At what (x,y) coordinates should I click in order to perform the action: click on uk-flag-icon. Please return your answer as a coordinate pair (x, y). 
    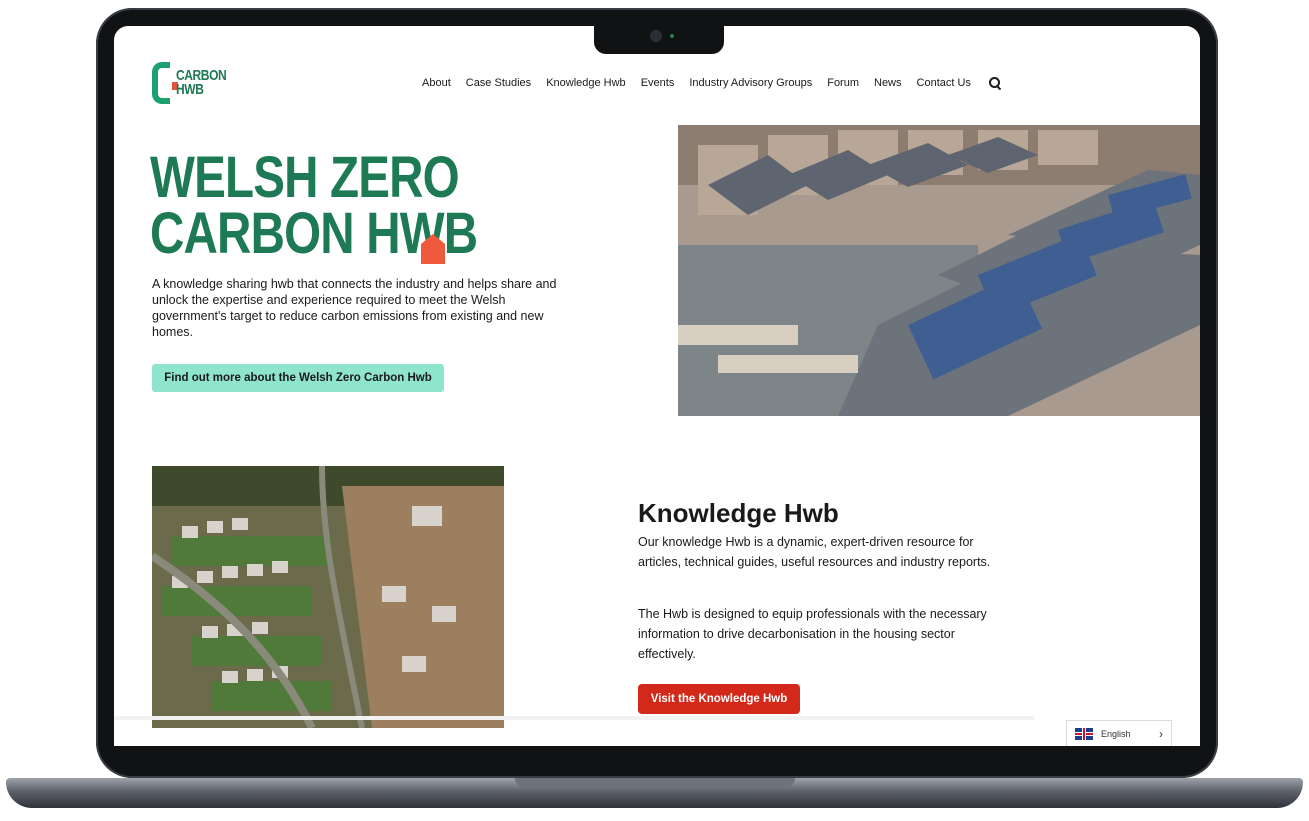
    Looking at the image, I should click on (1084, 734).